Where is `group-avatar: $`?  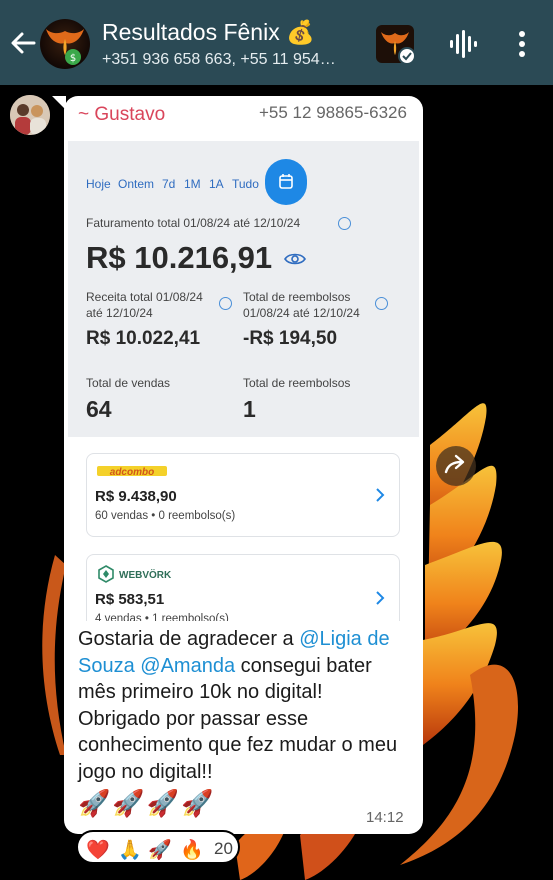
group-avatar: $ is located at coordinates (65, 44).